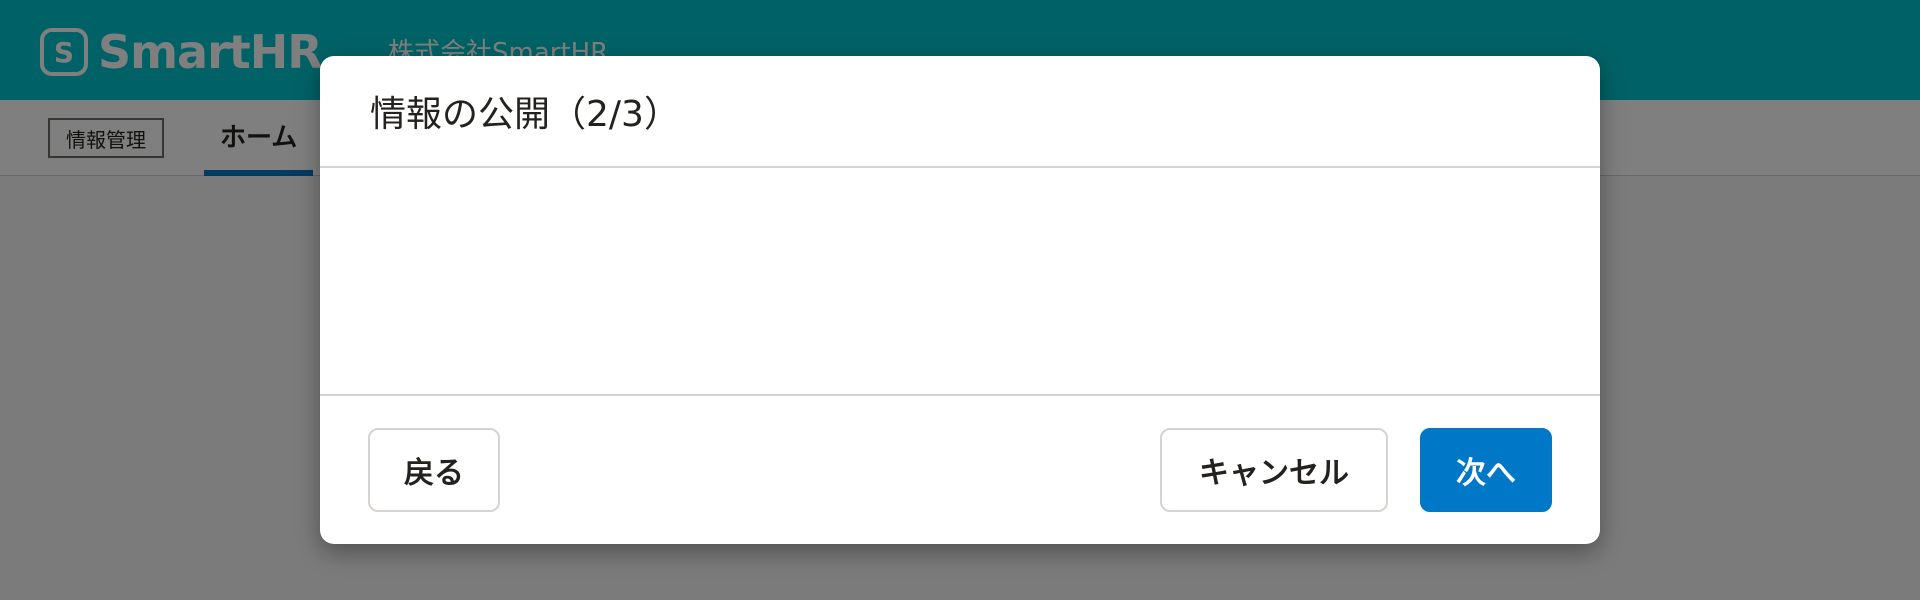  Describe the element at coordinates (434, 470) in the screenshot. I see `back-button: 戻る` at that location.